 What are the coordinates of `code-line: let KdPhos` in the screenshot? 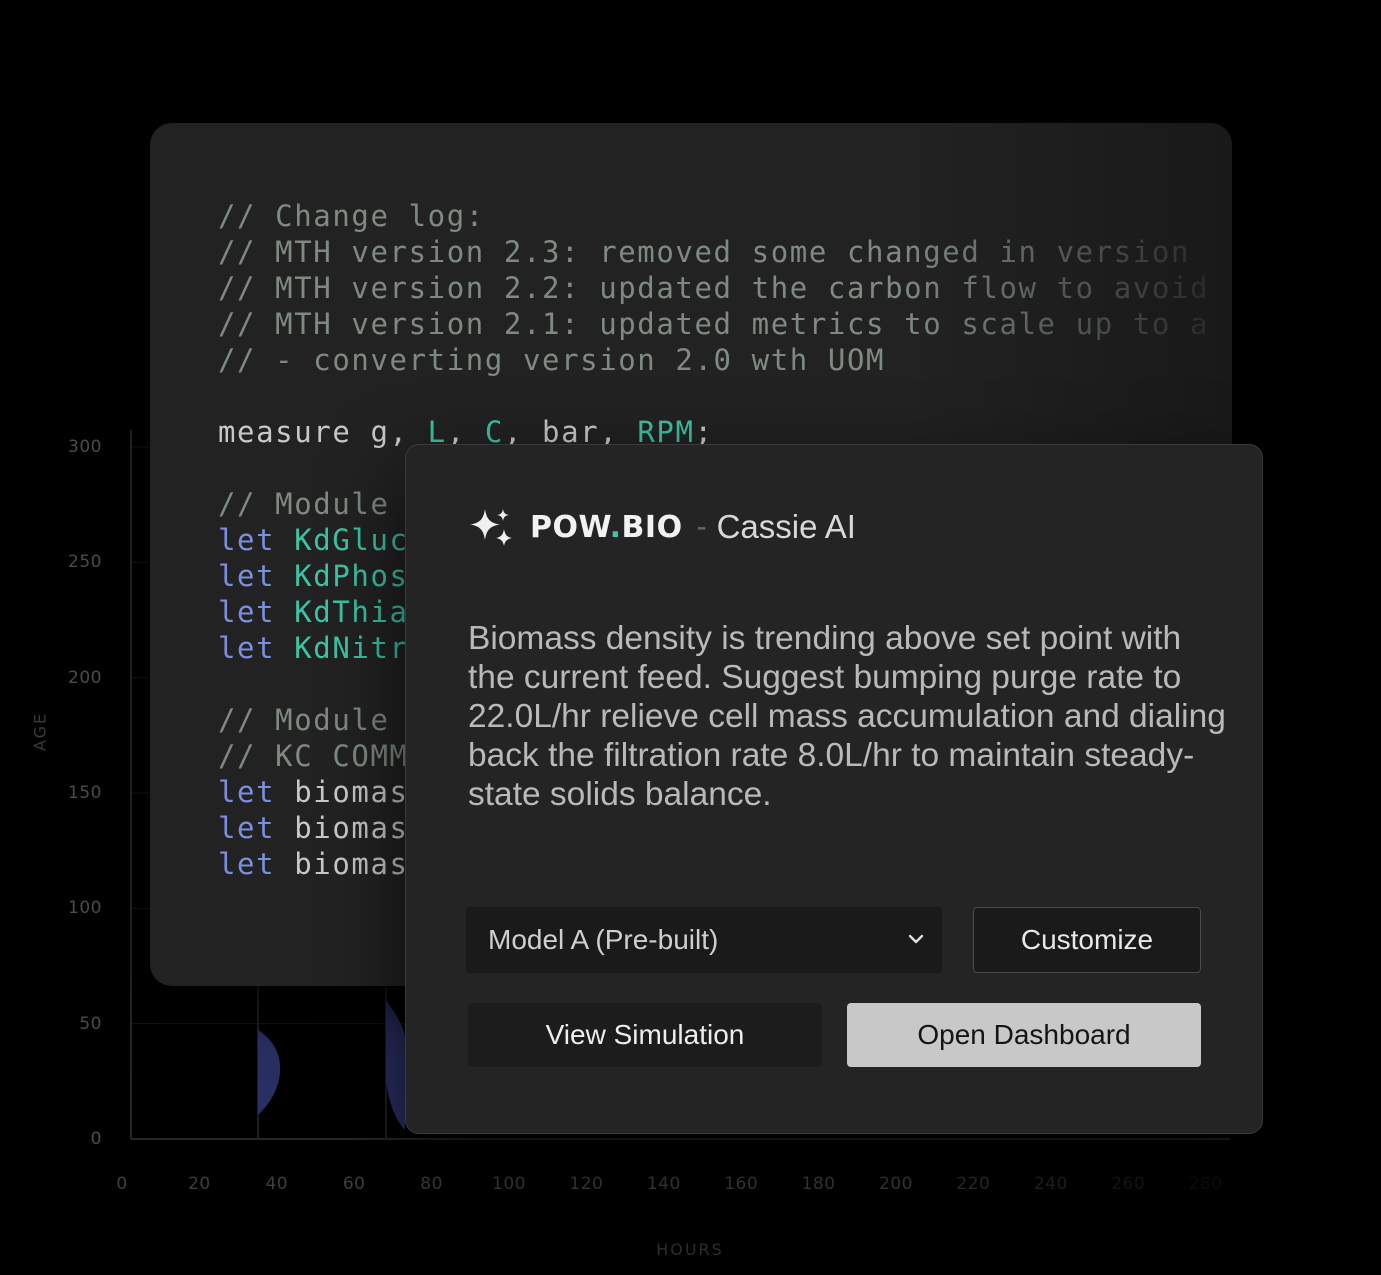 It's located at (313, 576).